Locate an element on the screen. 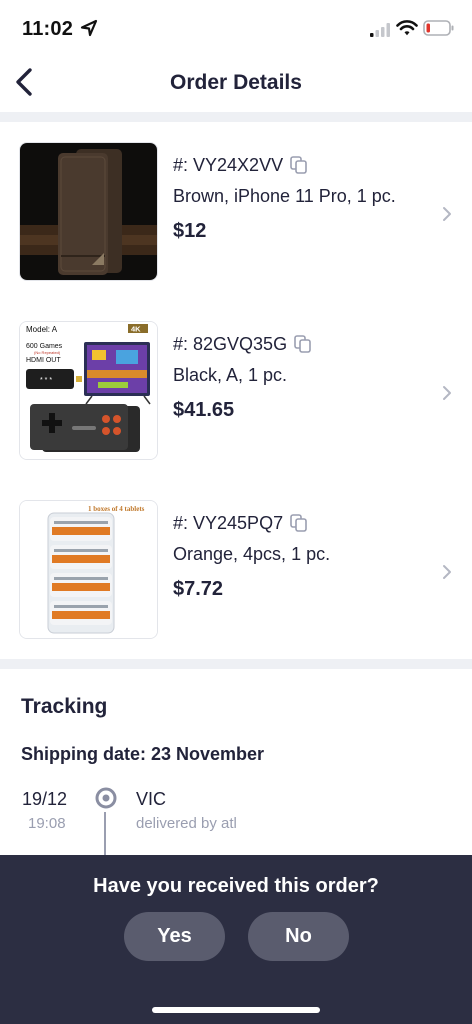 This screenshot has width=472, height=1024. confirmation-question: Have you received this order? is located at coordinates (236, 886).